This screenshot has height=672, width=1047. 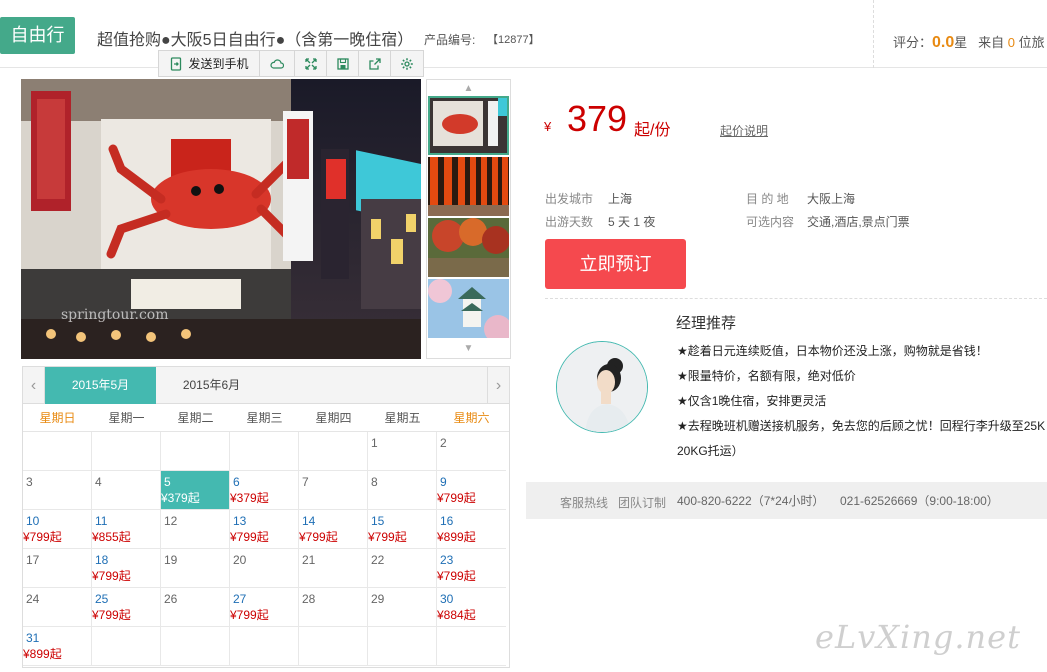 What do you see at coordinates (37, 35) in the screenshot?
I see `product-type-badge: 自由行` at bounding box center [37, 35].